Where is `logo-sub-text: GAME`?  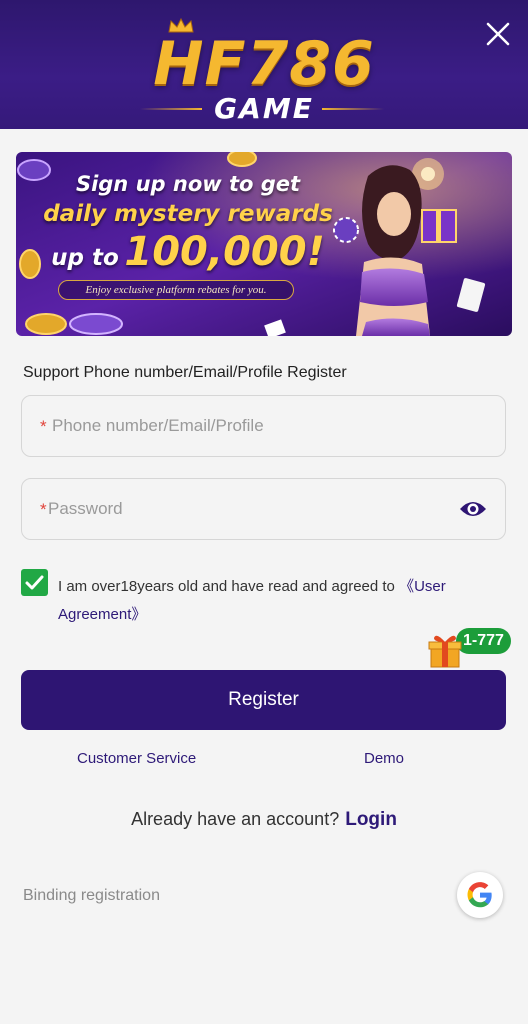
logo-sub-text: GAME is located at coordinates (264, 108).